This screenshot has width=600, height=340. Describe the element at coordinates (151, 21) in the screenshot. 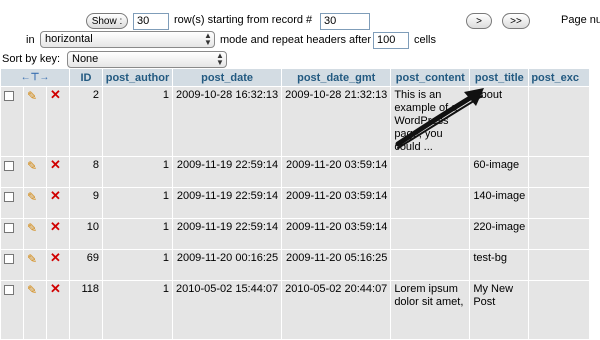

I see `rows-count-input: 30` at that location.